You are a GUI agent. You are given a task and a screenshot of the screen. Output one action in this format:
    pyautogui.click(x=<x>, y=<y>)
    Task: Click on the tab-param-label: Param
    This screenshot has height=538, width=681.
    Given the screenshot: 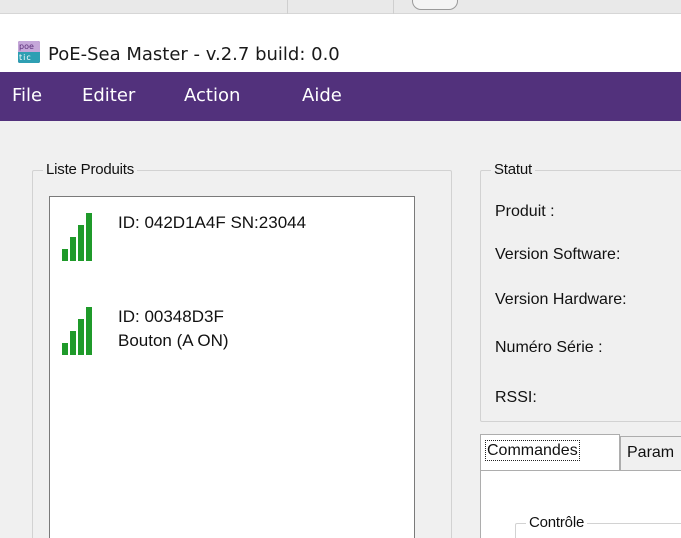 What is the action you would take?
    pyautogui.click(x=651, y=452)
    